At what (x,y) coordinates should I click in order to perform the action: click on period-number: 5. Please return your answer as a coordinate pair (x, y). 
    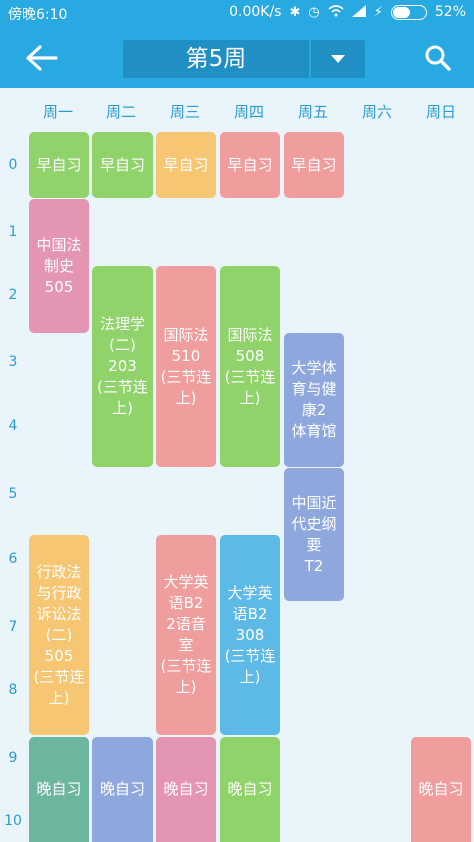
    Looking at the image, I should click on (13, 494).